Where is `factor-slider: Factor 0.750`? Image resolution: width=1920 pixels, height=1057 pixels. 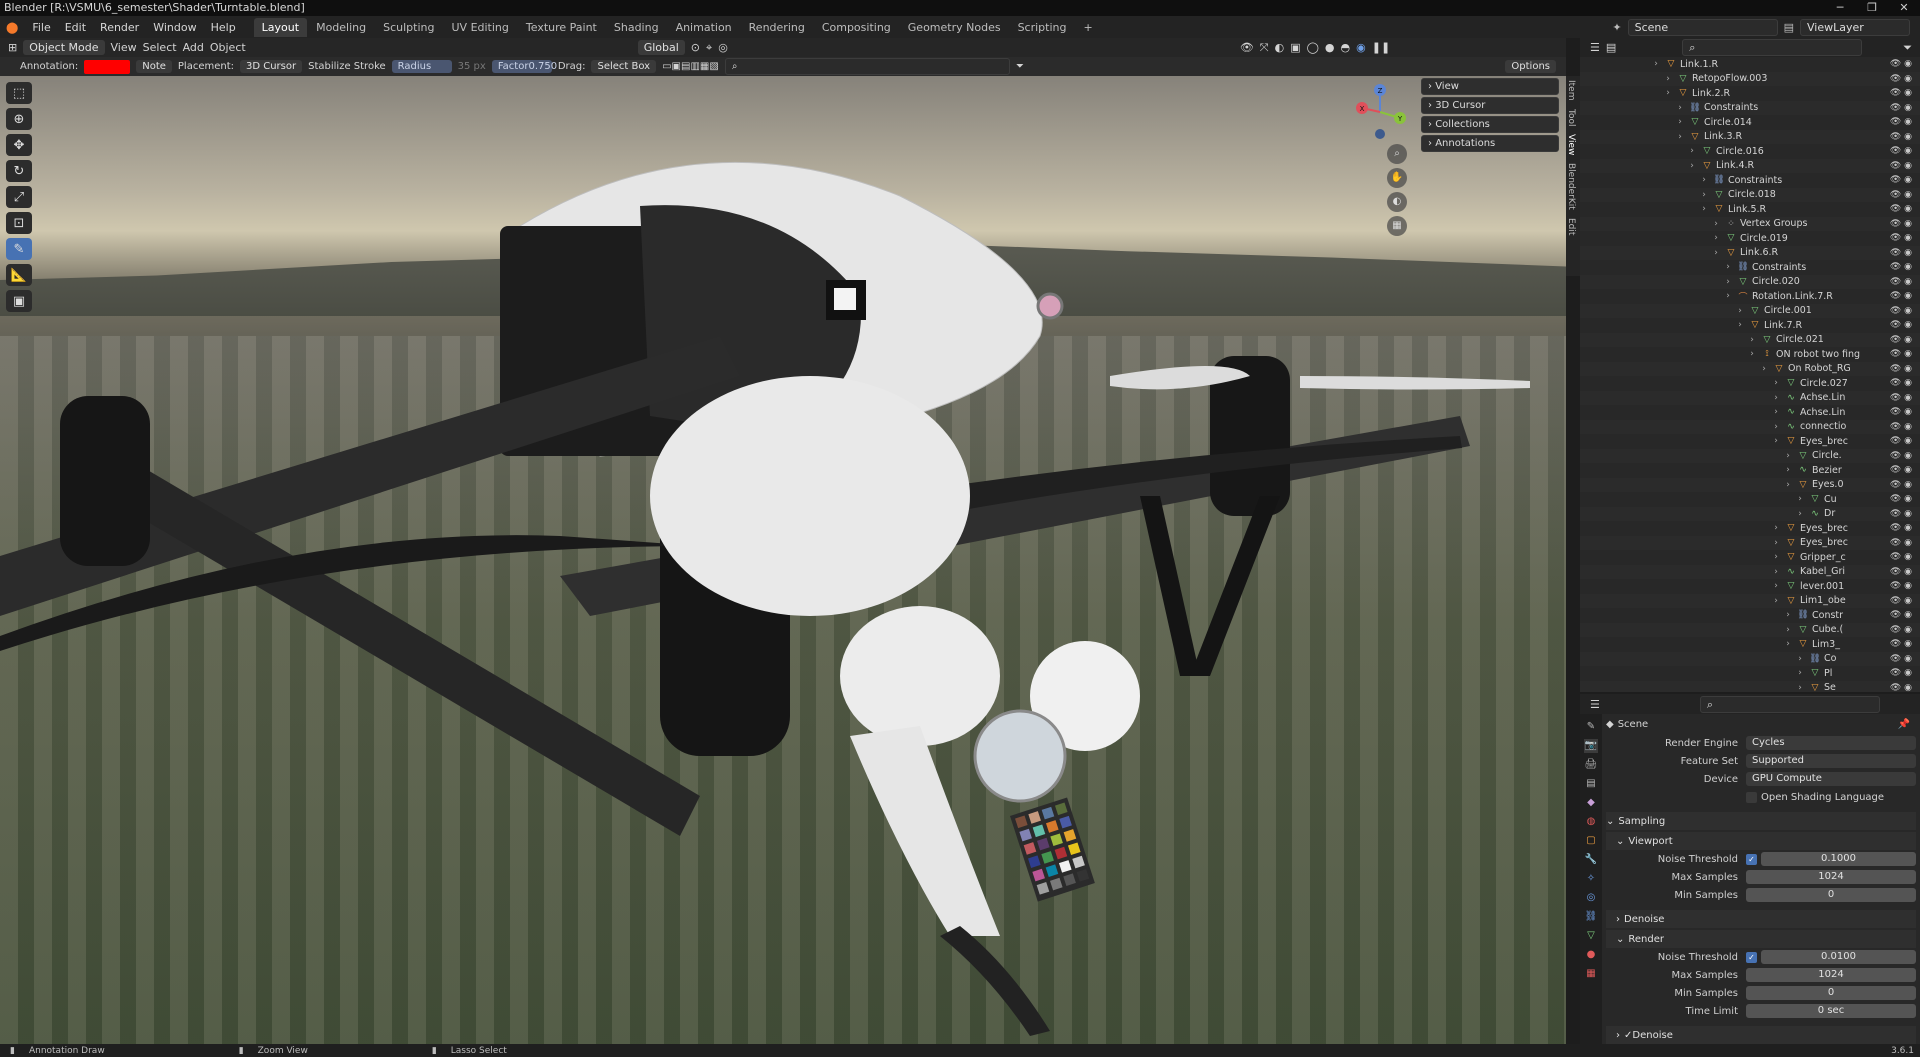
factor-slider: Factor 0.750 is located at coordinates (524, 66).